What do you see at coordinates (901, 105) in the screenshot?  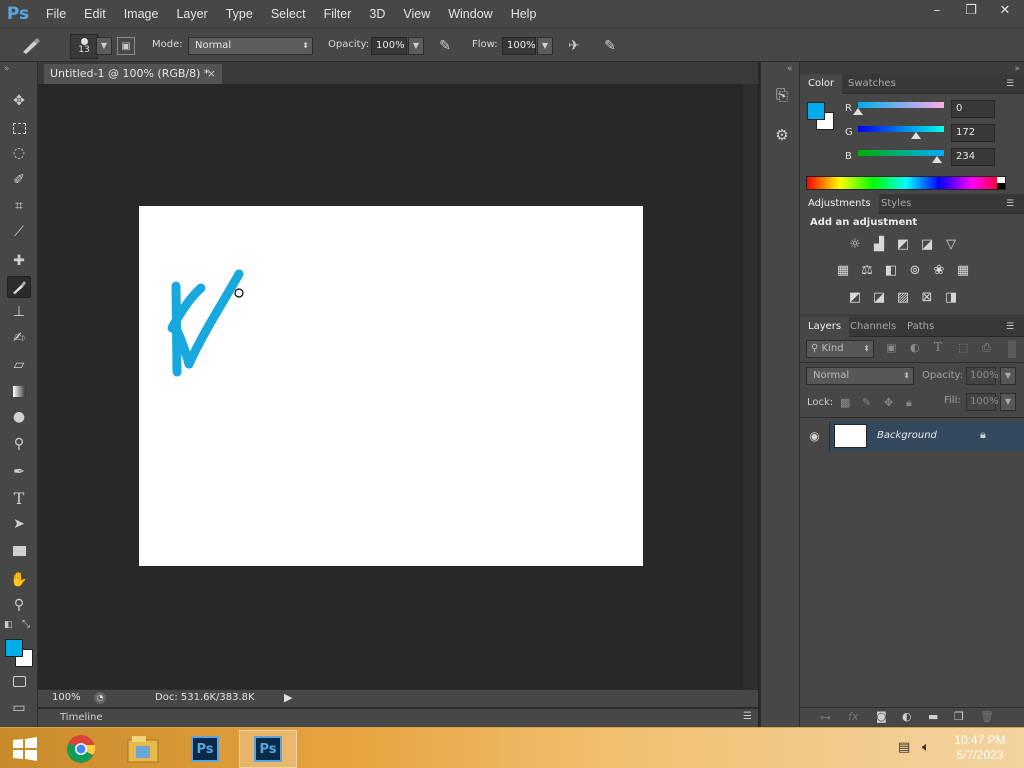 I see `r-slider-track` at bounding box center [901, 105].